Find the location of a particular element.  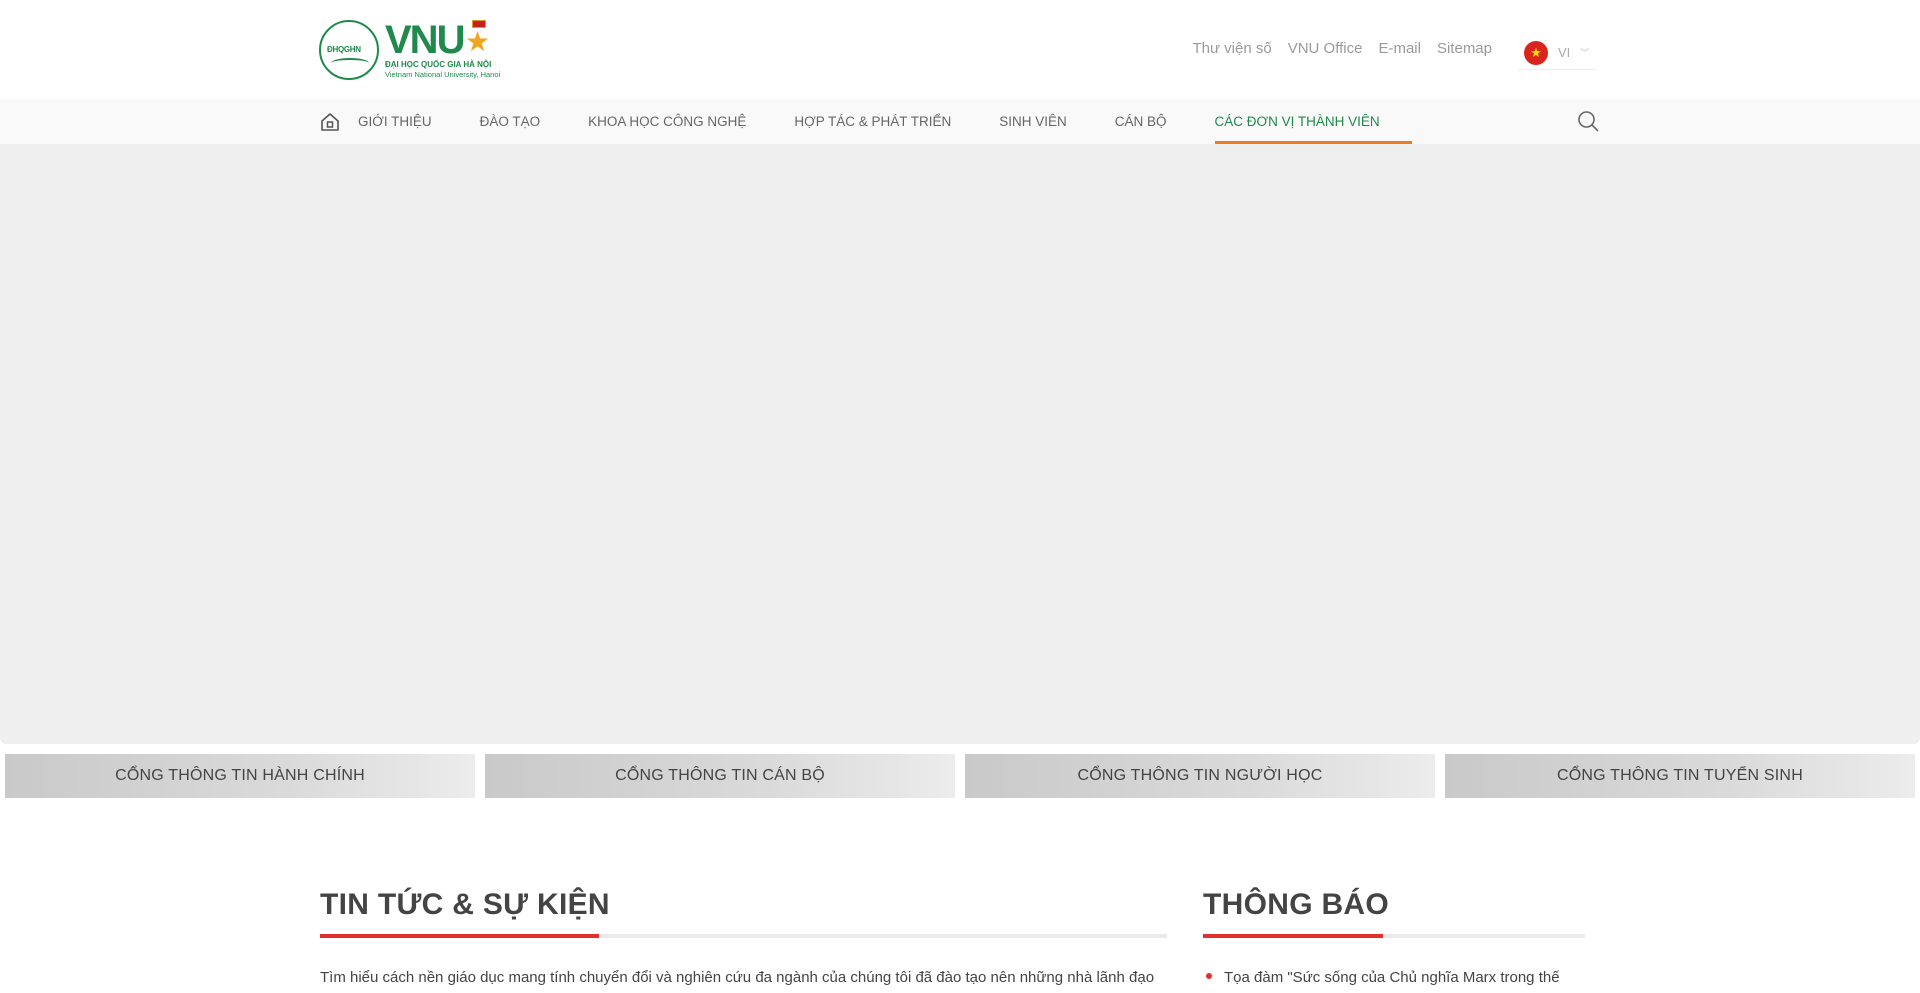

toplink-digital-library: Thư viện số is located at coordinates (1231, 48).